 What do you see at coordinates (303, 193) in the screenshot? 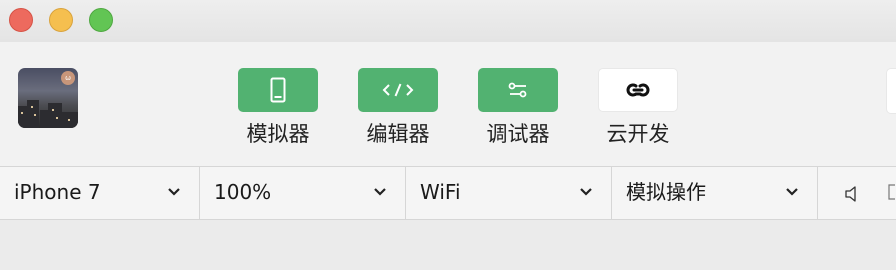
I see `zoom-select: 100%` at bounding box center [303, 193].